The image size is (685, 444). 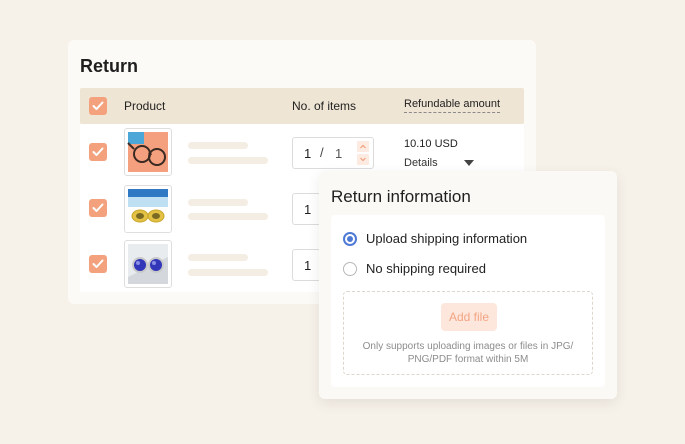 I want to click on radio-upload-shipping, so click(x=350, y=239).